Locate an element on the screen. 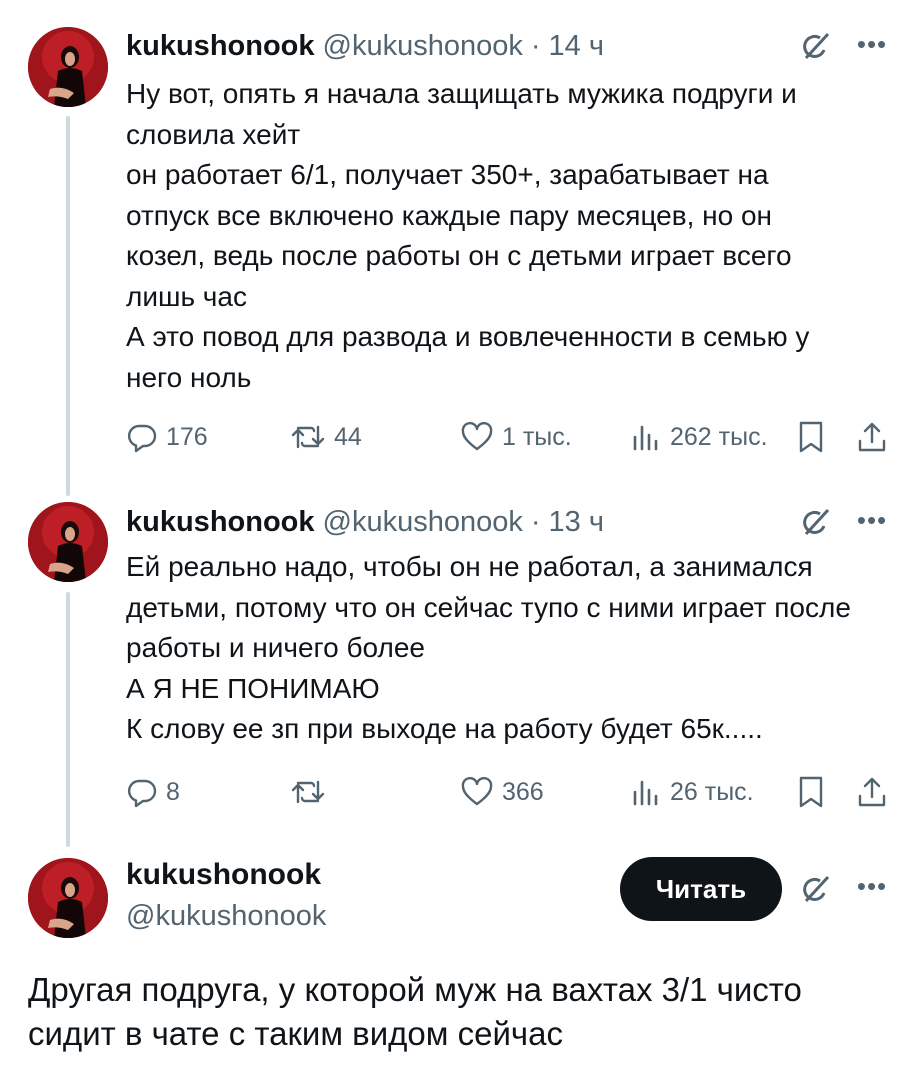  views-button: 262 тыс. is located at coordinates (699, 437).